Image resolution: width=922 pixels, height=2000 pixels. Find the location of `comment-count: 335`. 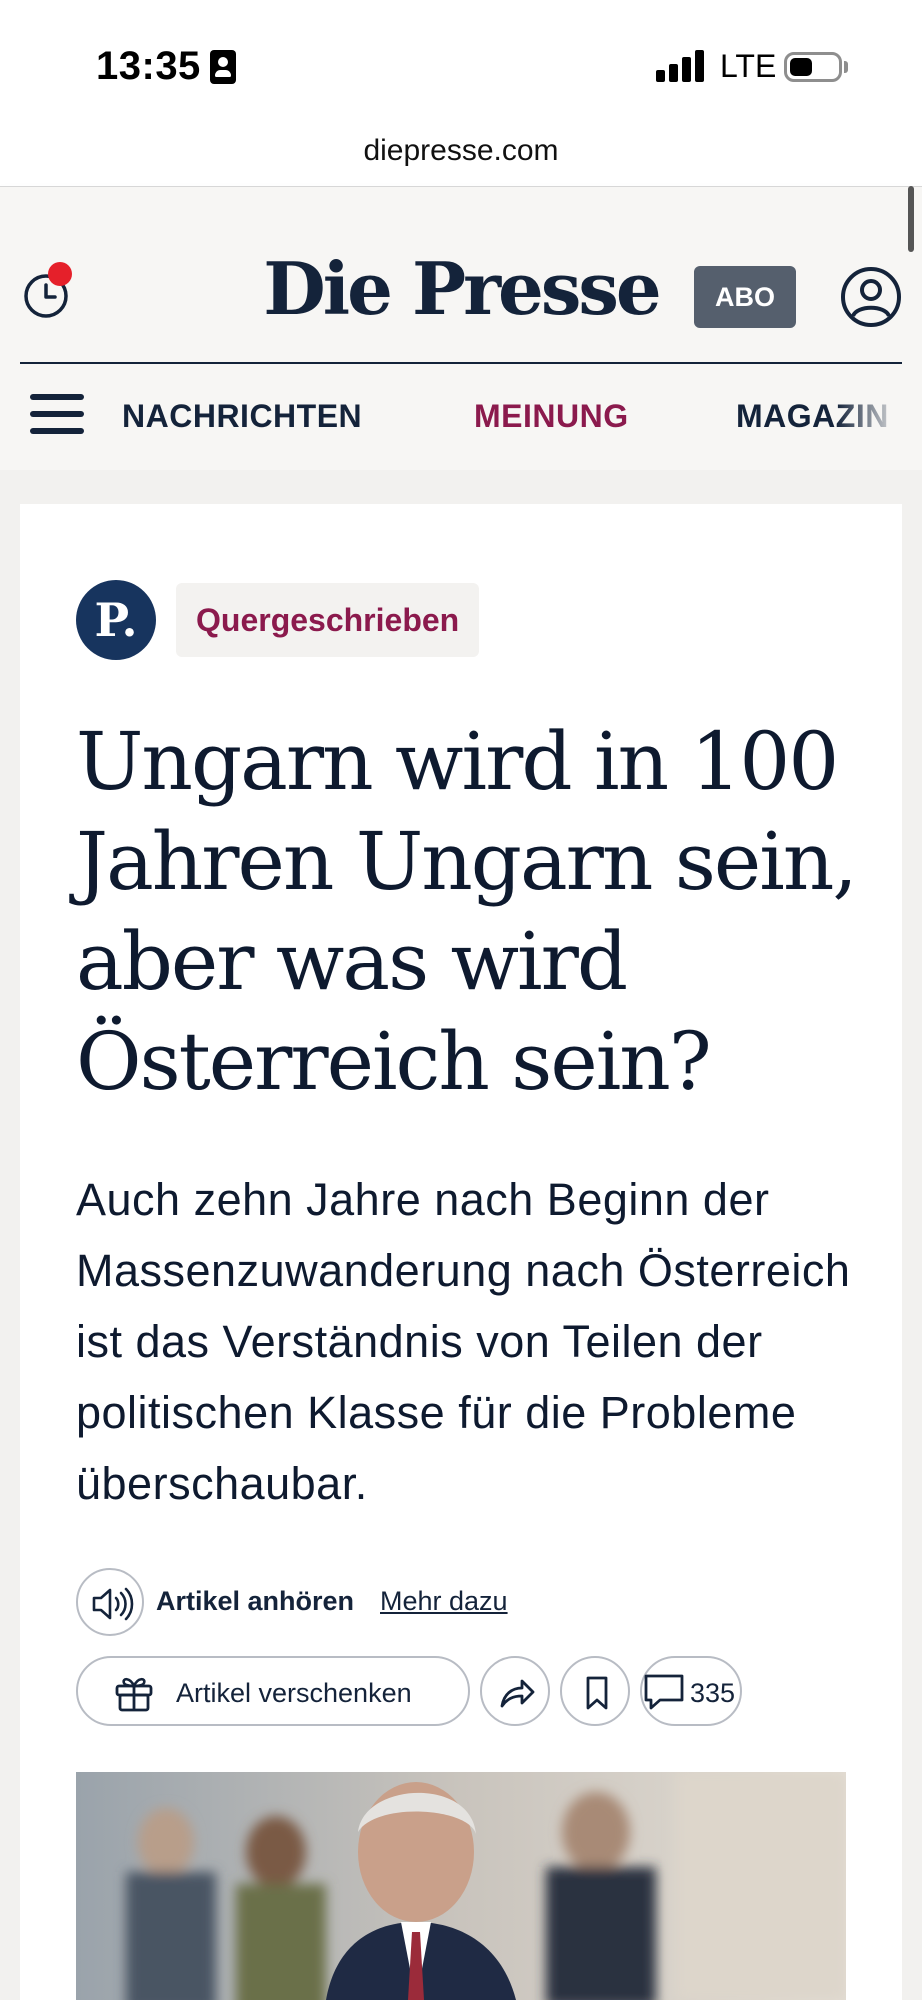

comment-count: 335 is located at coordinates (713, 1693).